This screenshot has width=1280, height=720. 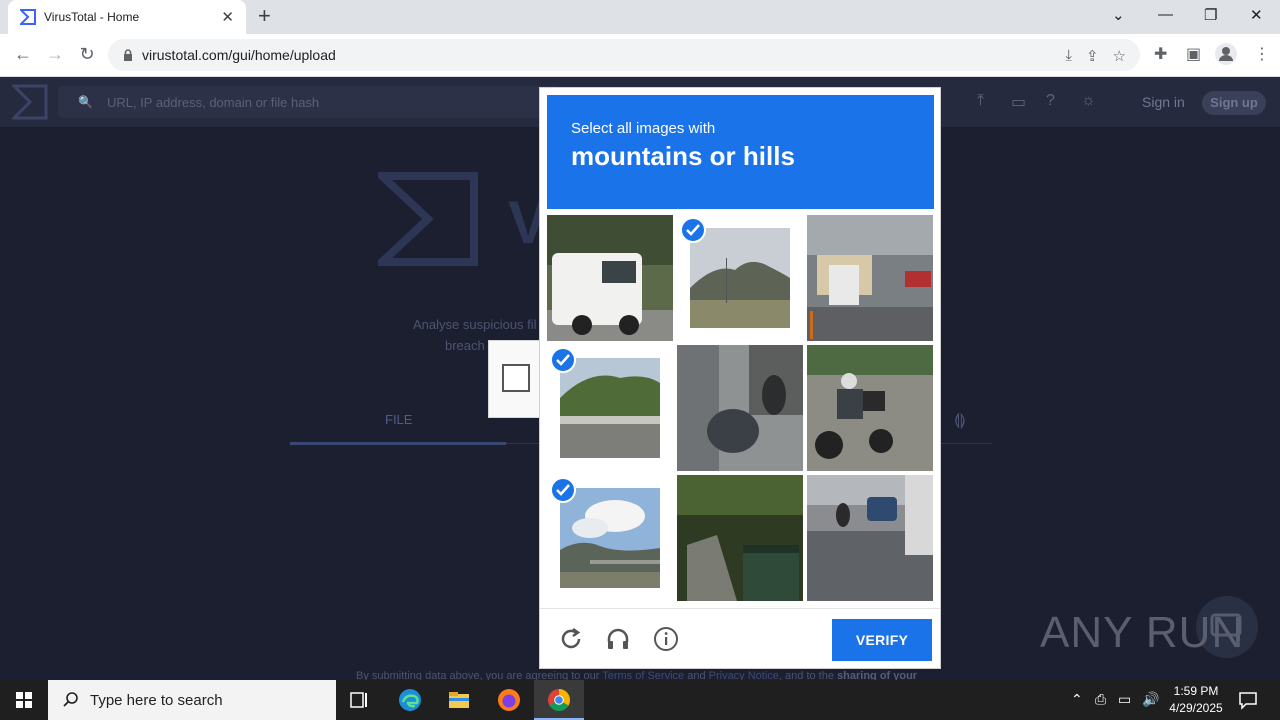 What do you see at coordinates (509, 700) in the screenshot?
I see `firefox-icon` at bounding box center [509, 700].